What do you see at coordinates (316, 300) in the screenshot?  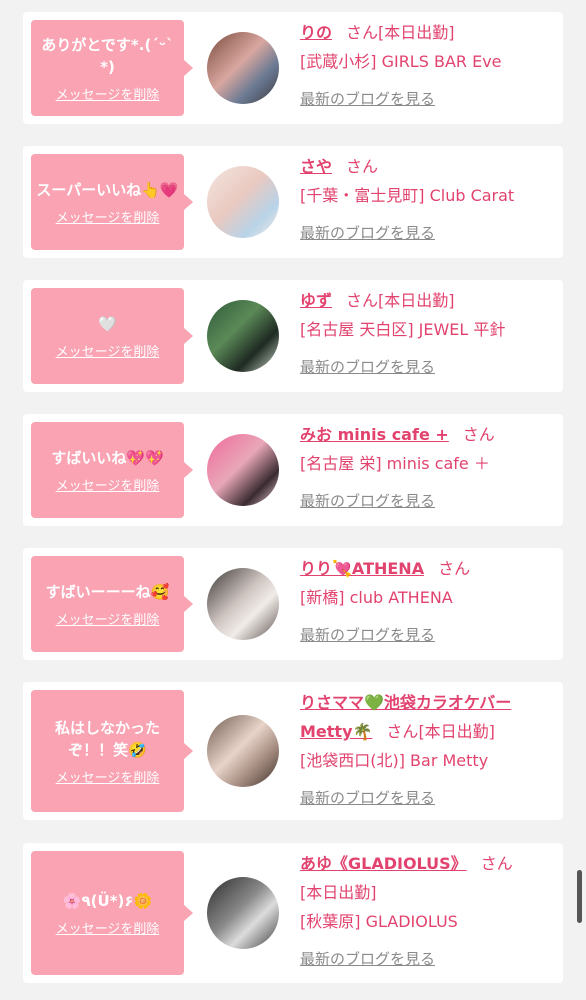 I see `cast-name-link: ゆず` at bounding box center [316, 300].